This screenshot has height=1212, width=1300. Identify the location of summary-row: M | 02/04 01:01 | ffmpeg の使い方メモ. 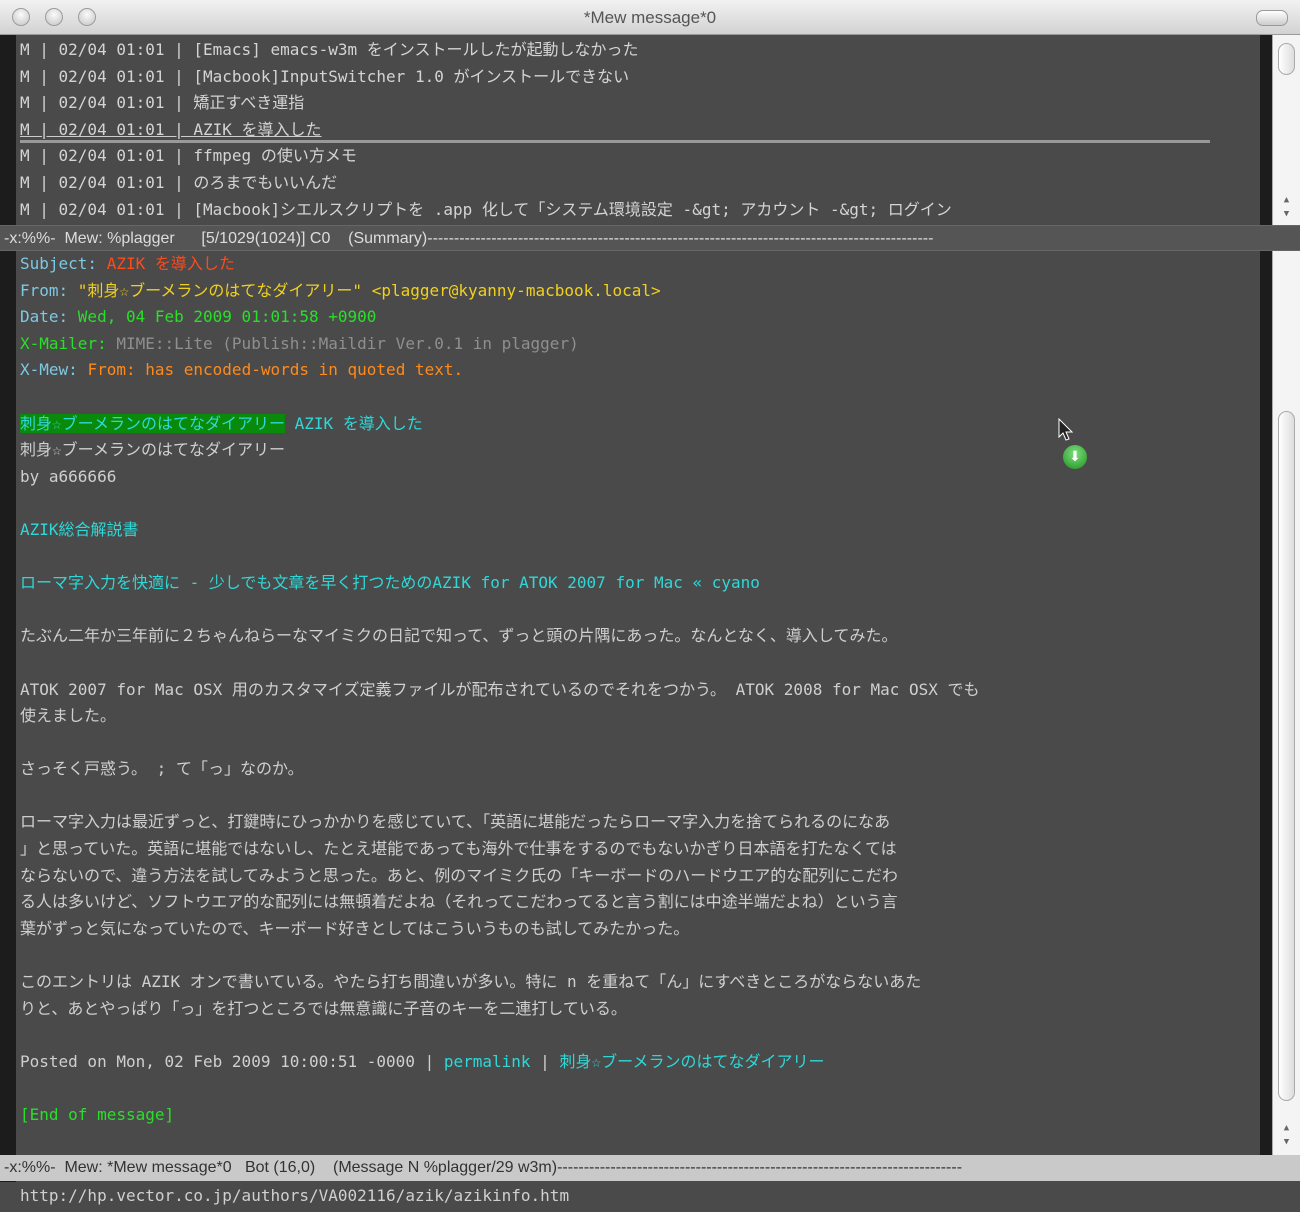
(638, 156).